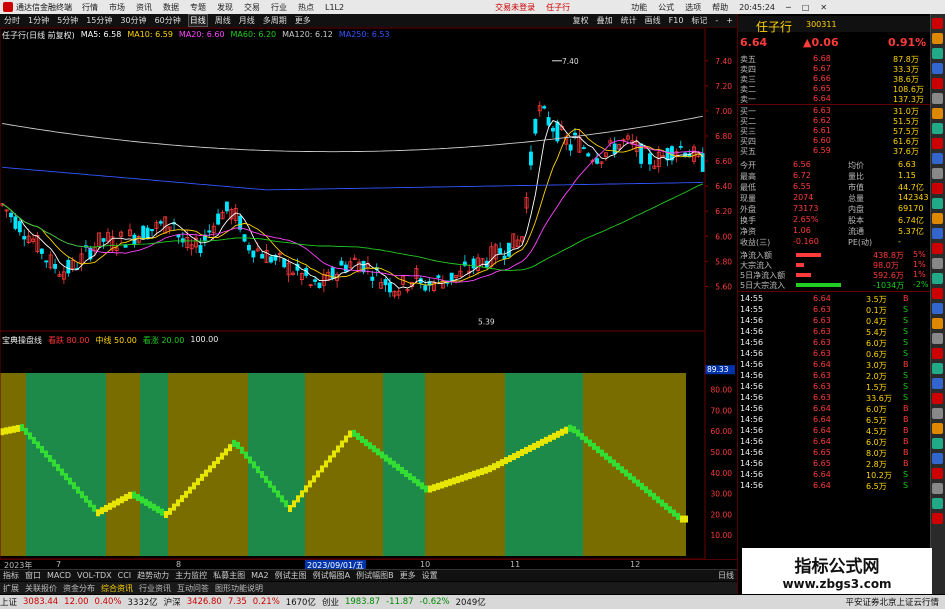 Image resolution: width=945 pixels, height=609 pixels. I want to click on bottom-tab: 趋势动力, so click(153, 575).